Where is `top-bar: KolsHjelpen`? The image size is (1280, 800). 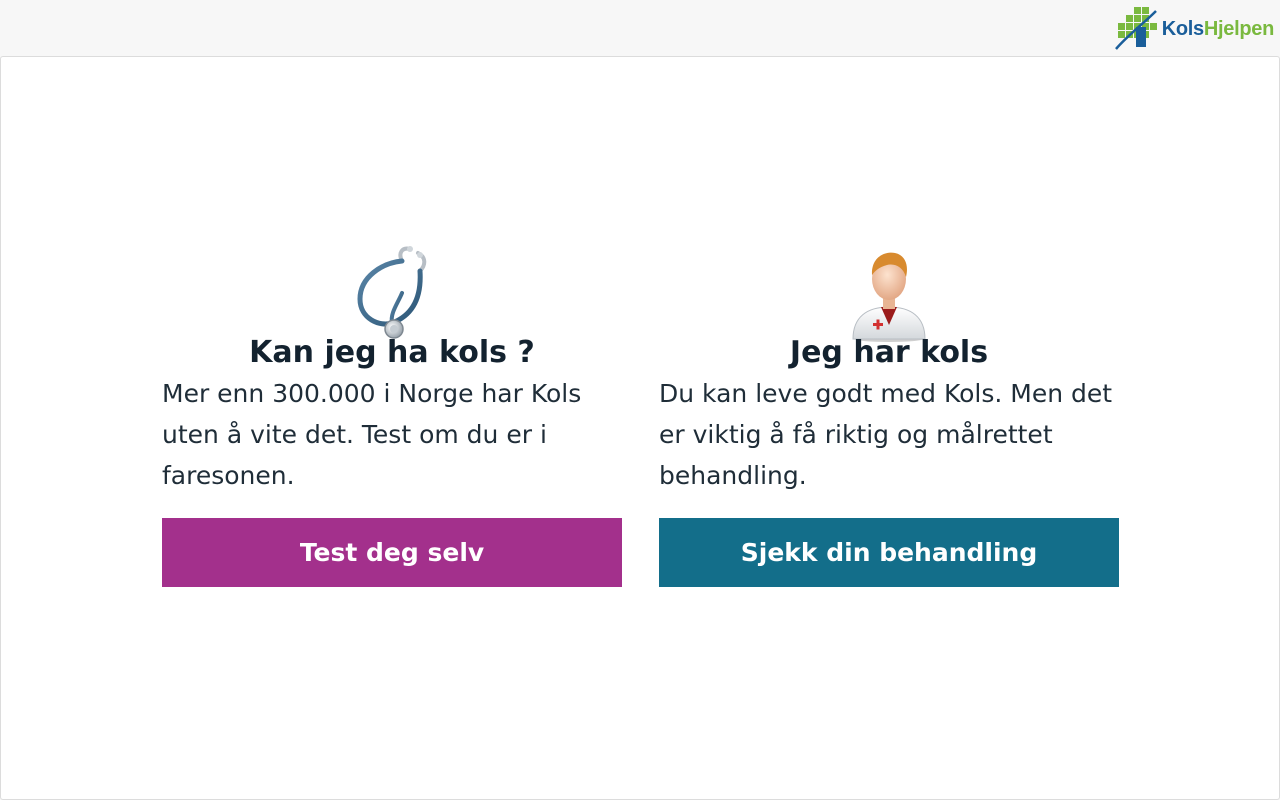 top-bar: KolsHjelpen is located at coordinates (640, 28).